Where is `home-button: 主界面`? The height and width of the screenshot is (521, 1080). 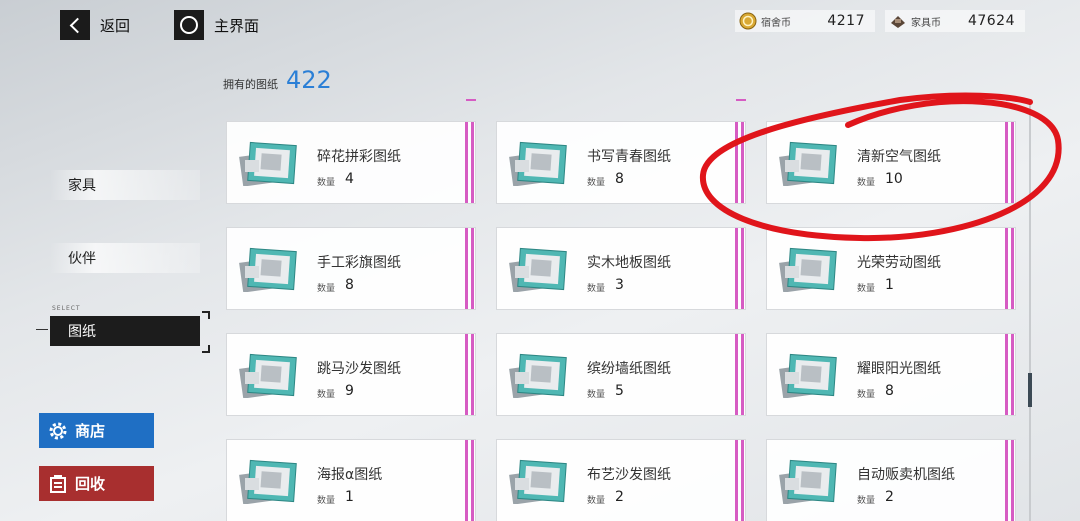 home-button: 主界面 is located at coordinates (216, 25).